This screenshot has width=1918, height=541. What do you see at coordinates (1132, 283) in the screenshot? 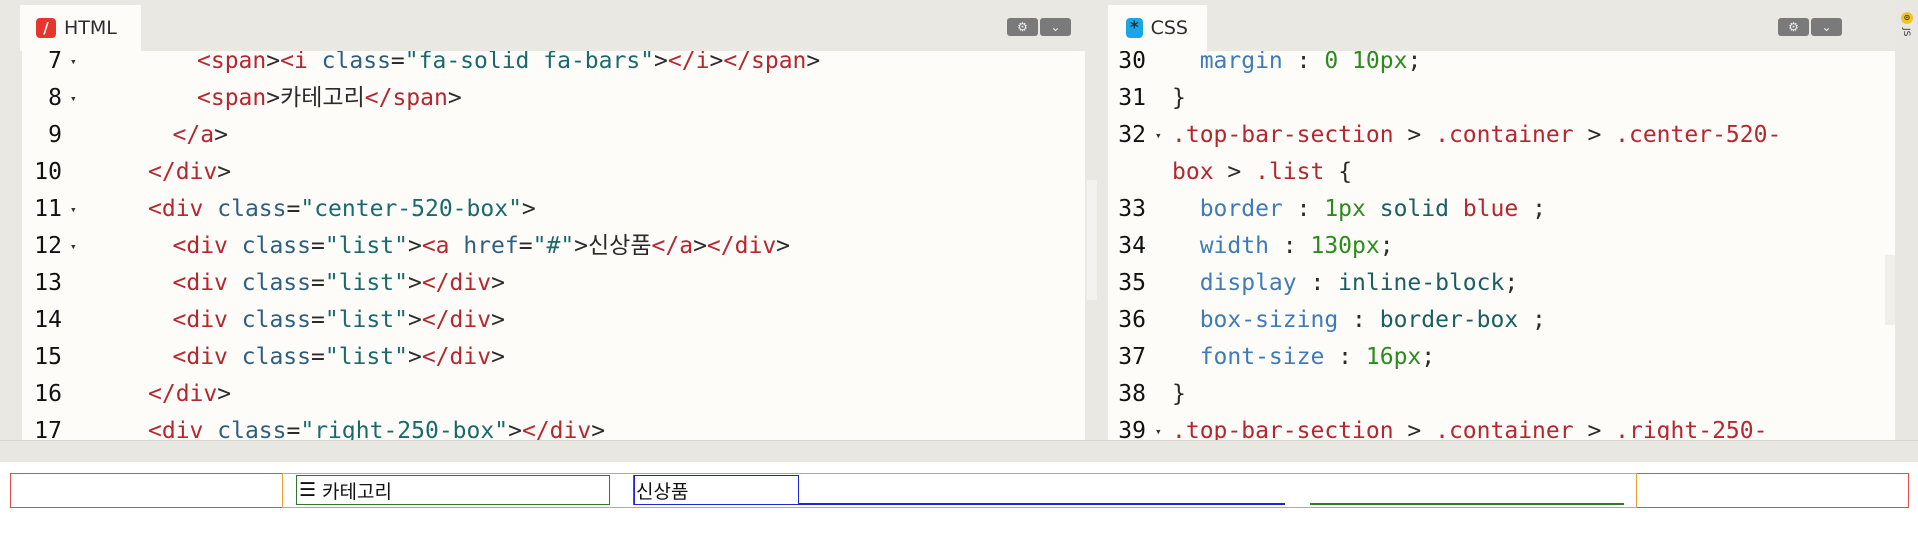
I see `line-number: 35` at bounding box center [1132, 283].